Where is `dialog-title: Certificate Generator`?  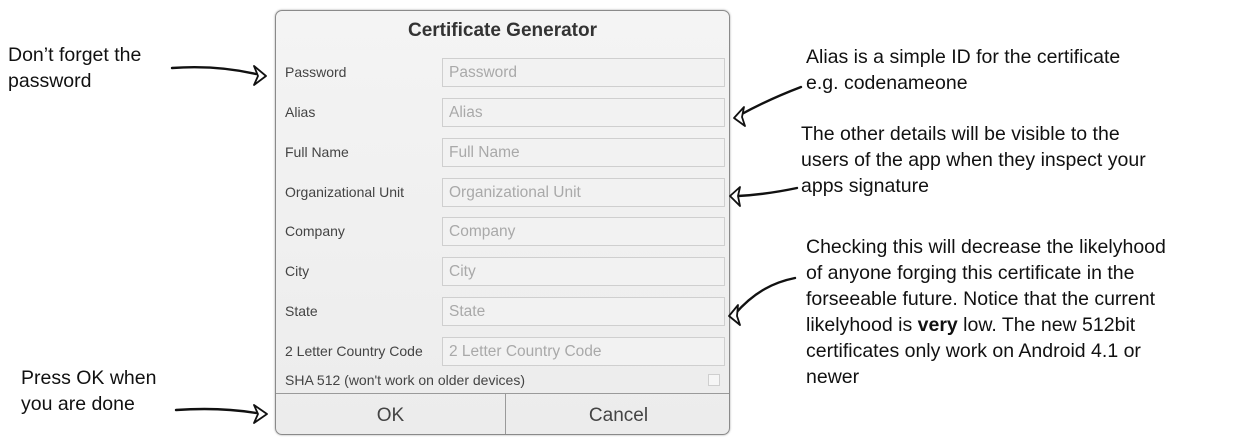 dialog-title: Certificate Generator is located at coordinates (502, 30).